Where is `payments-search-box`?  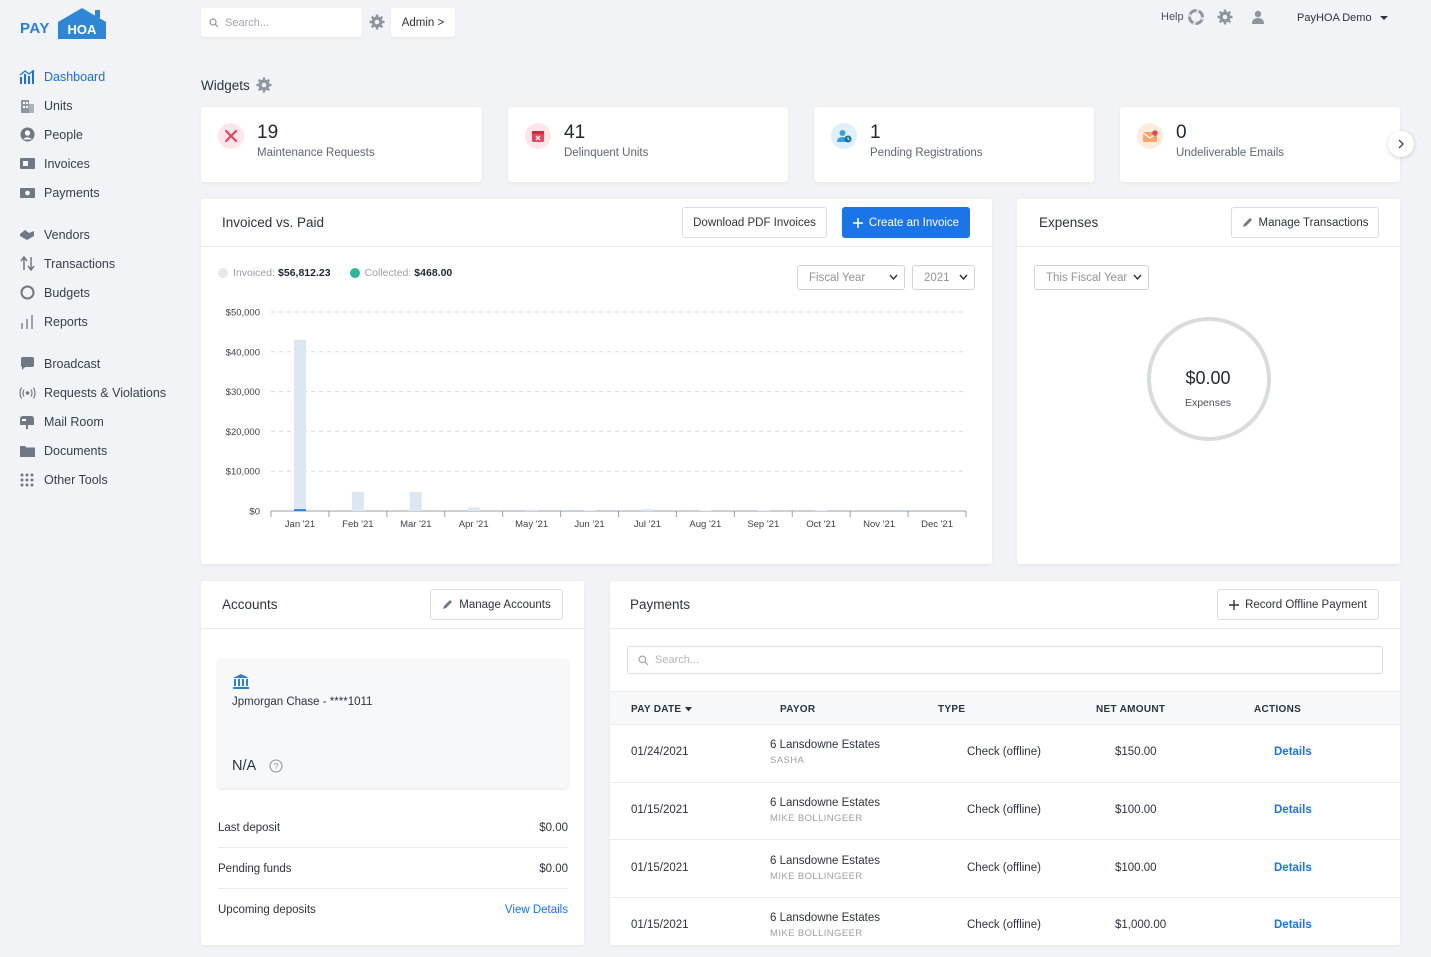
payments-search-box is located at coordinates (1005, 660).